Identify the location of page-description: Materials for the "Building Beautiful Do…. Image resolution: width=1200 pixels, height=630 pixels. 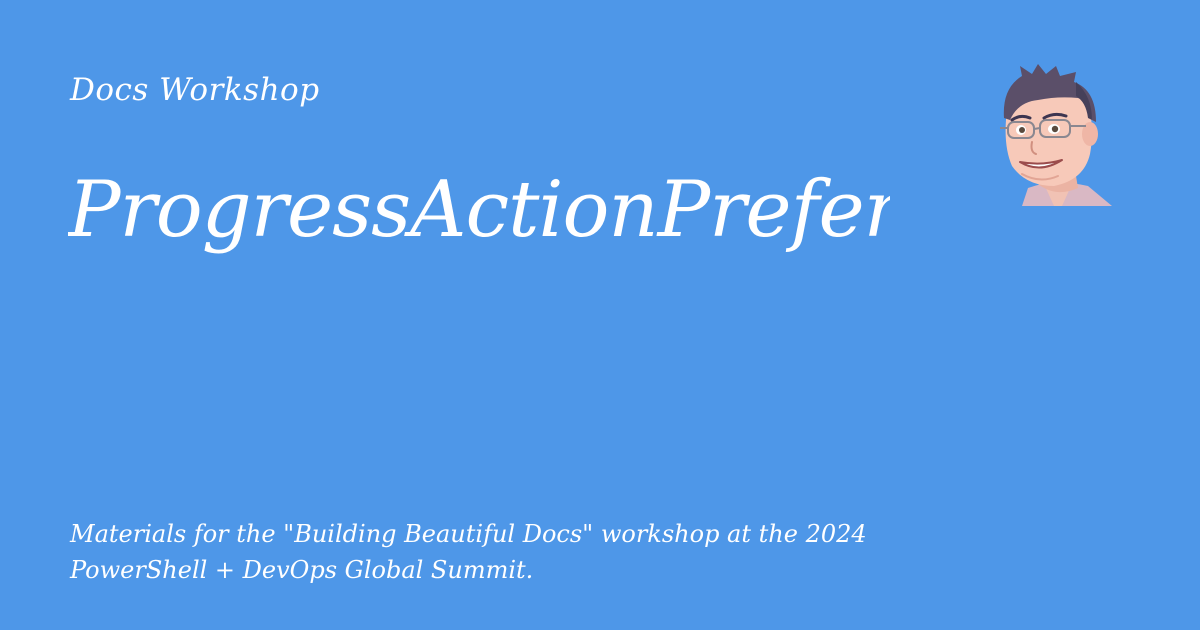
(468, 552).